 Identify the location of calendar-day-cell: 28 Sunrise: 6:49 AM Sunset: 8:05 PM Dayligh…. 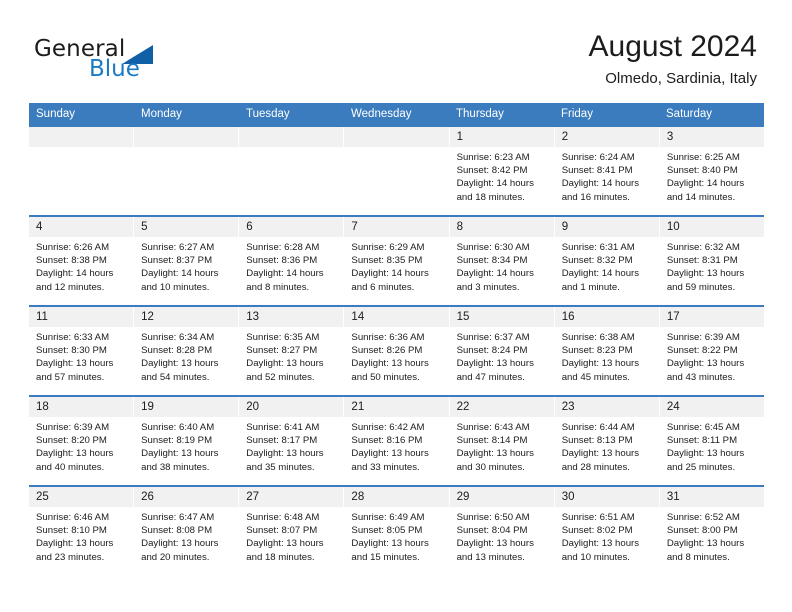
(397, 531).